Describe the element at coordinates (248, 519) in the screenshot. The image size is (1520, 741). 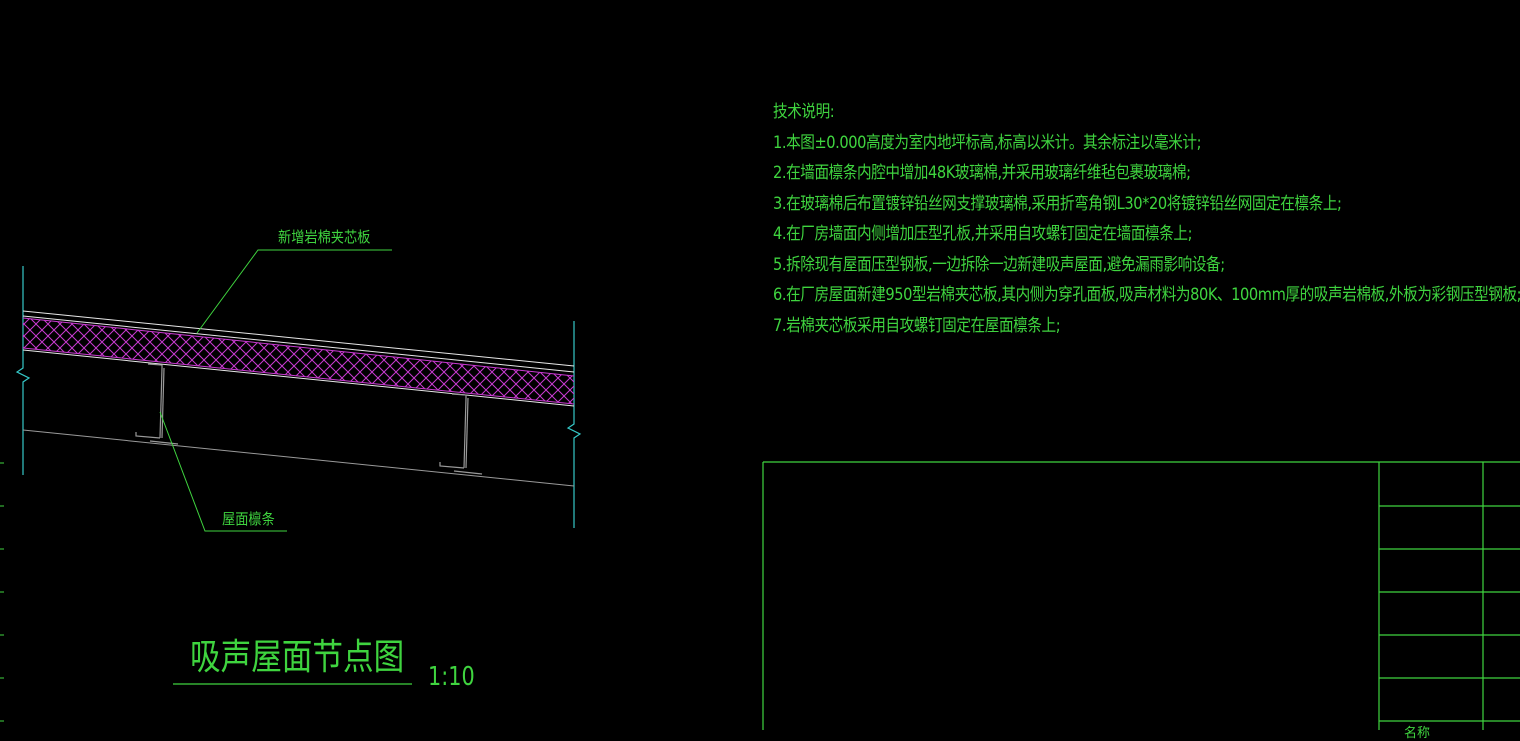
I see `label-roof-purlin: 屋面檩条` at that location.